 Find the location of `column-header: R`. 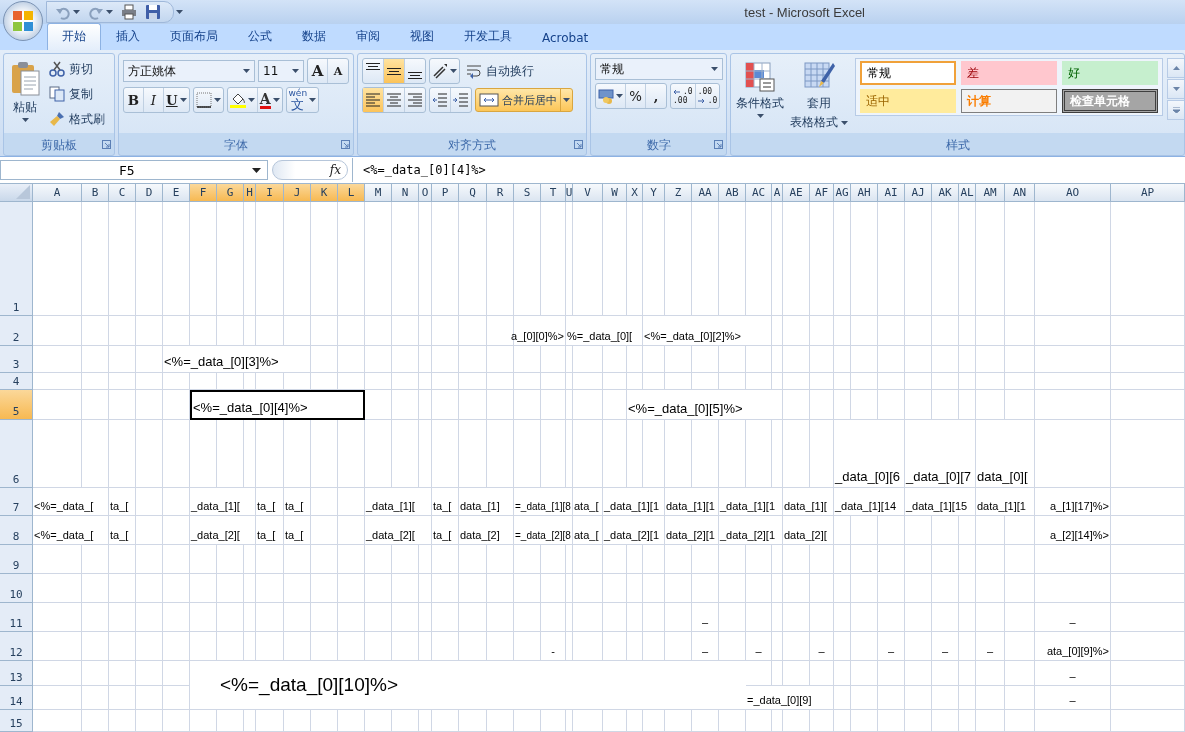

column-header: R is located at coordinates (500, 193).